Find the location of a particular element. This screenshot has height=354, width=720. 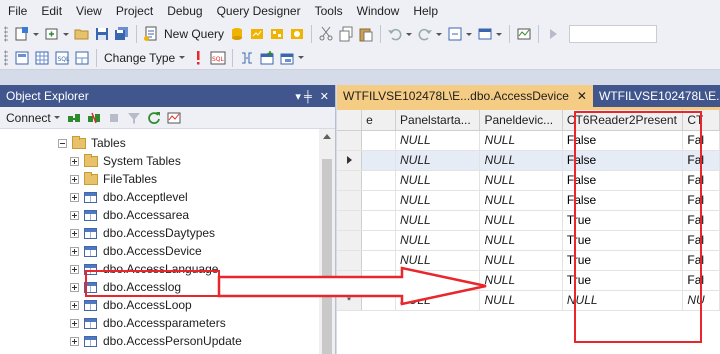

toolbar-grip is located at coordinates (6, 34).